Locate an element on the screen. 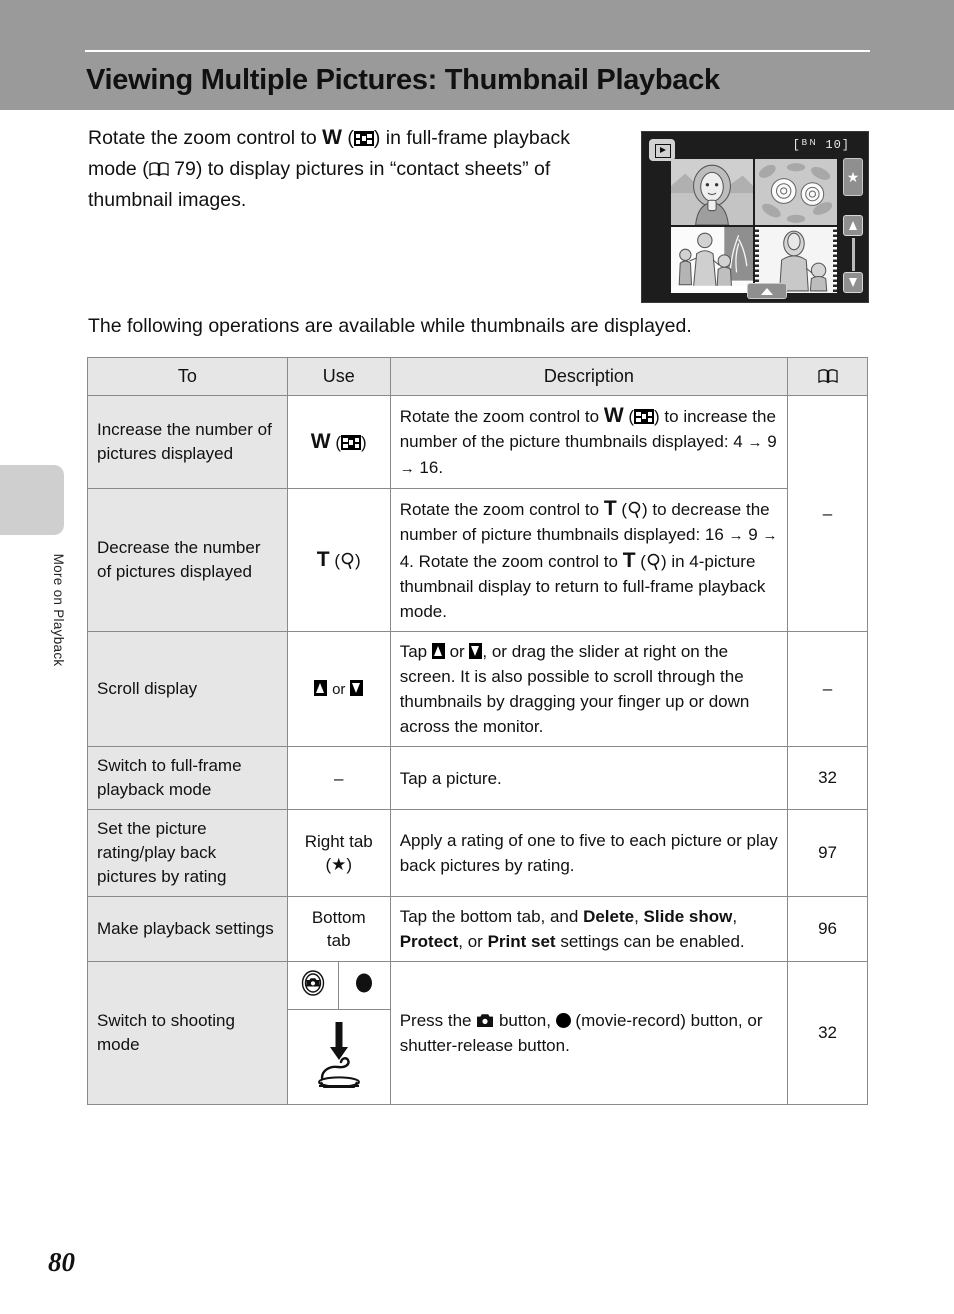  row-page-ref: 97 is located at coordinates (827, 853).